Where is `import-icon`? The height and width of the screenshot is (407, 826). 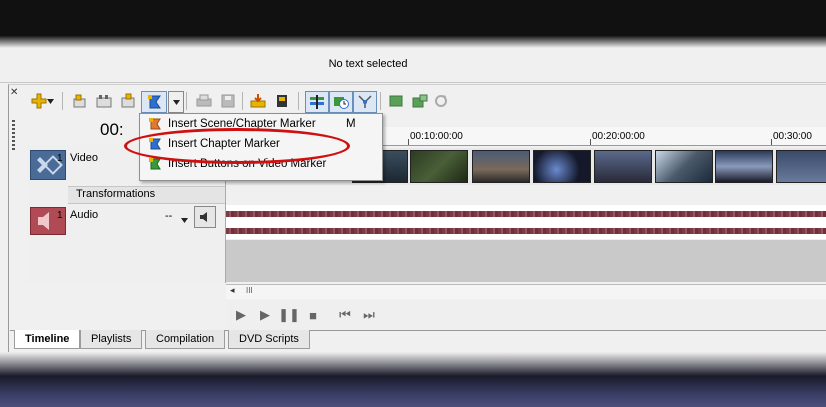
import-icon is located at coordinates (258, 101).